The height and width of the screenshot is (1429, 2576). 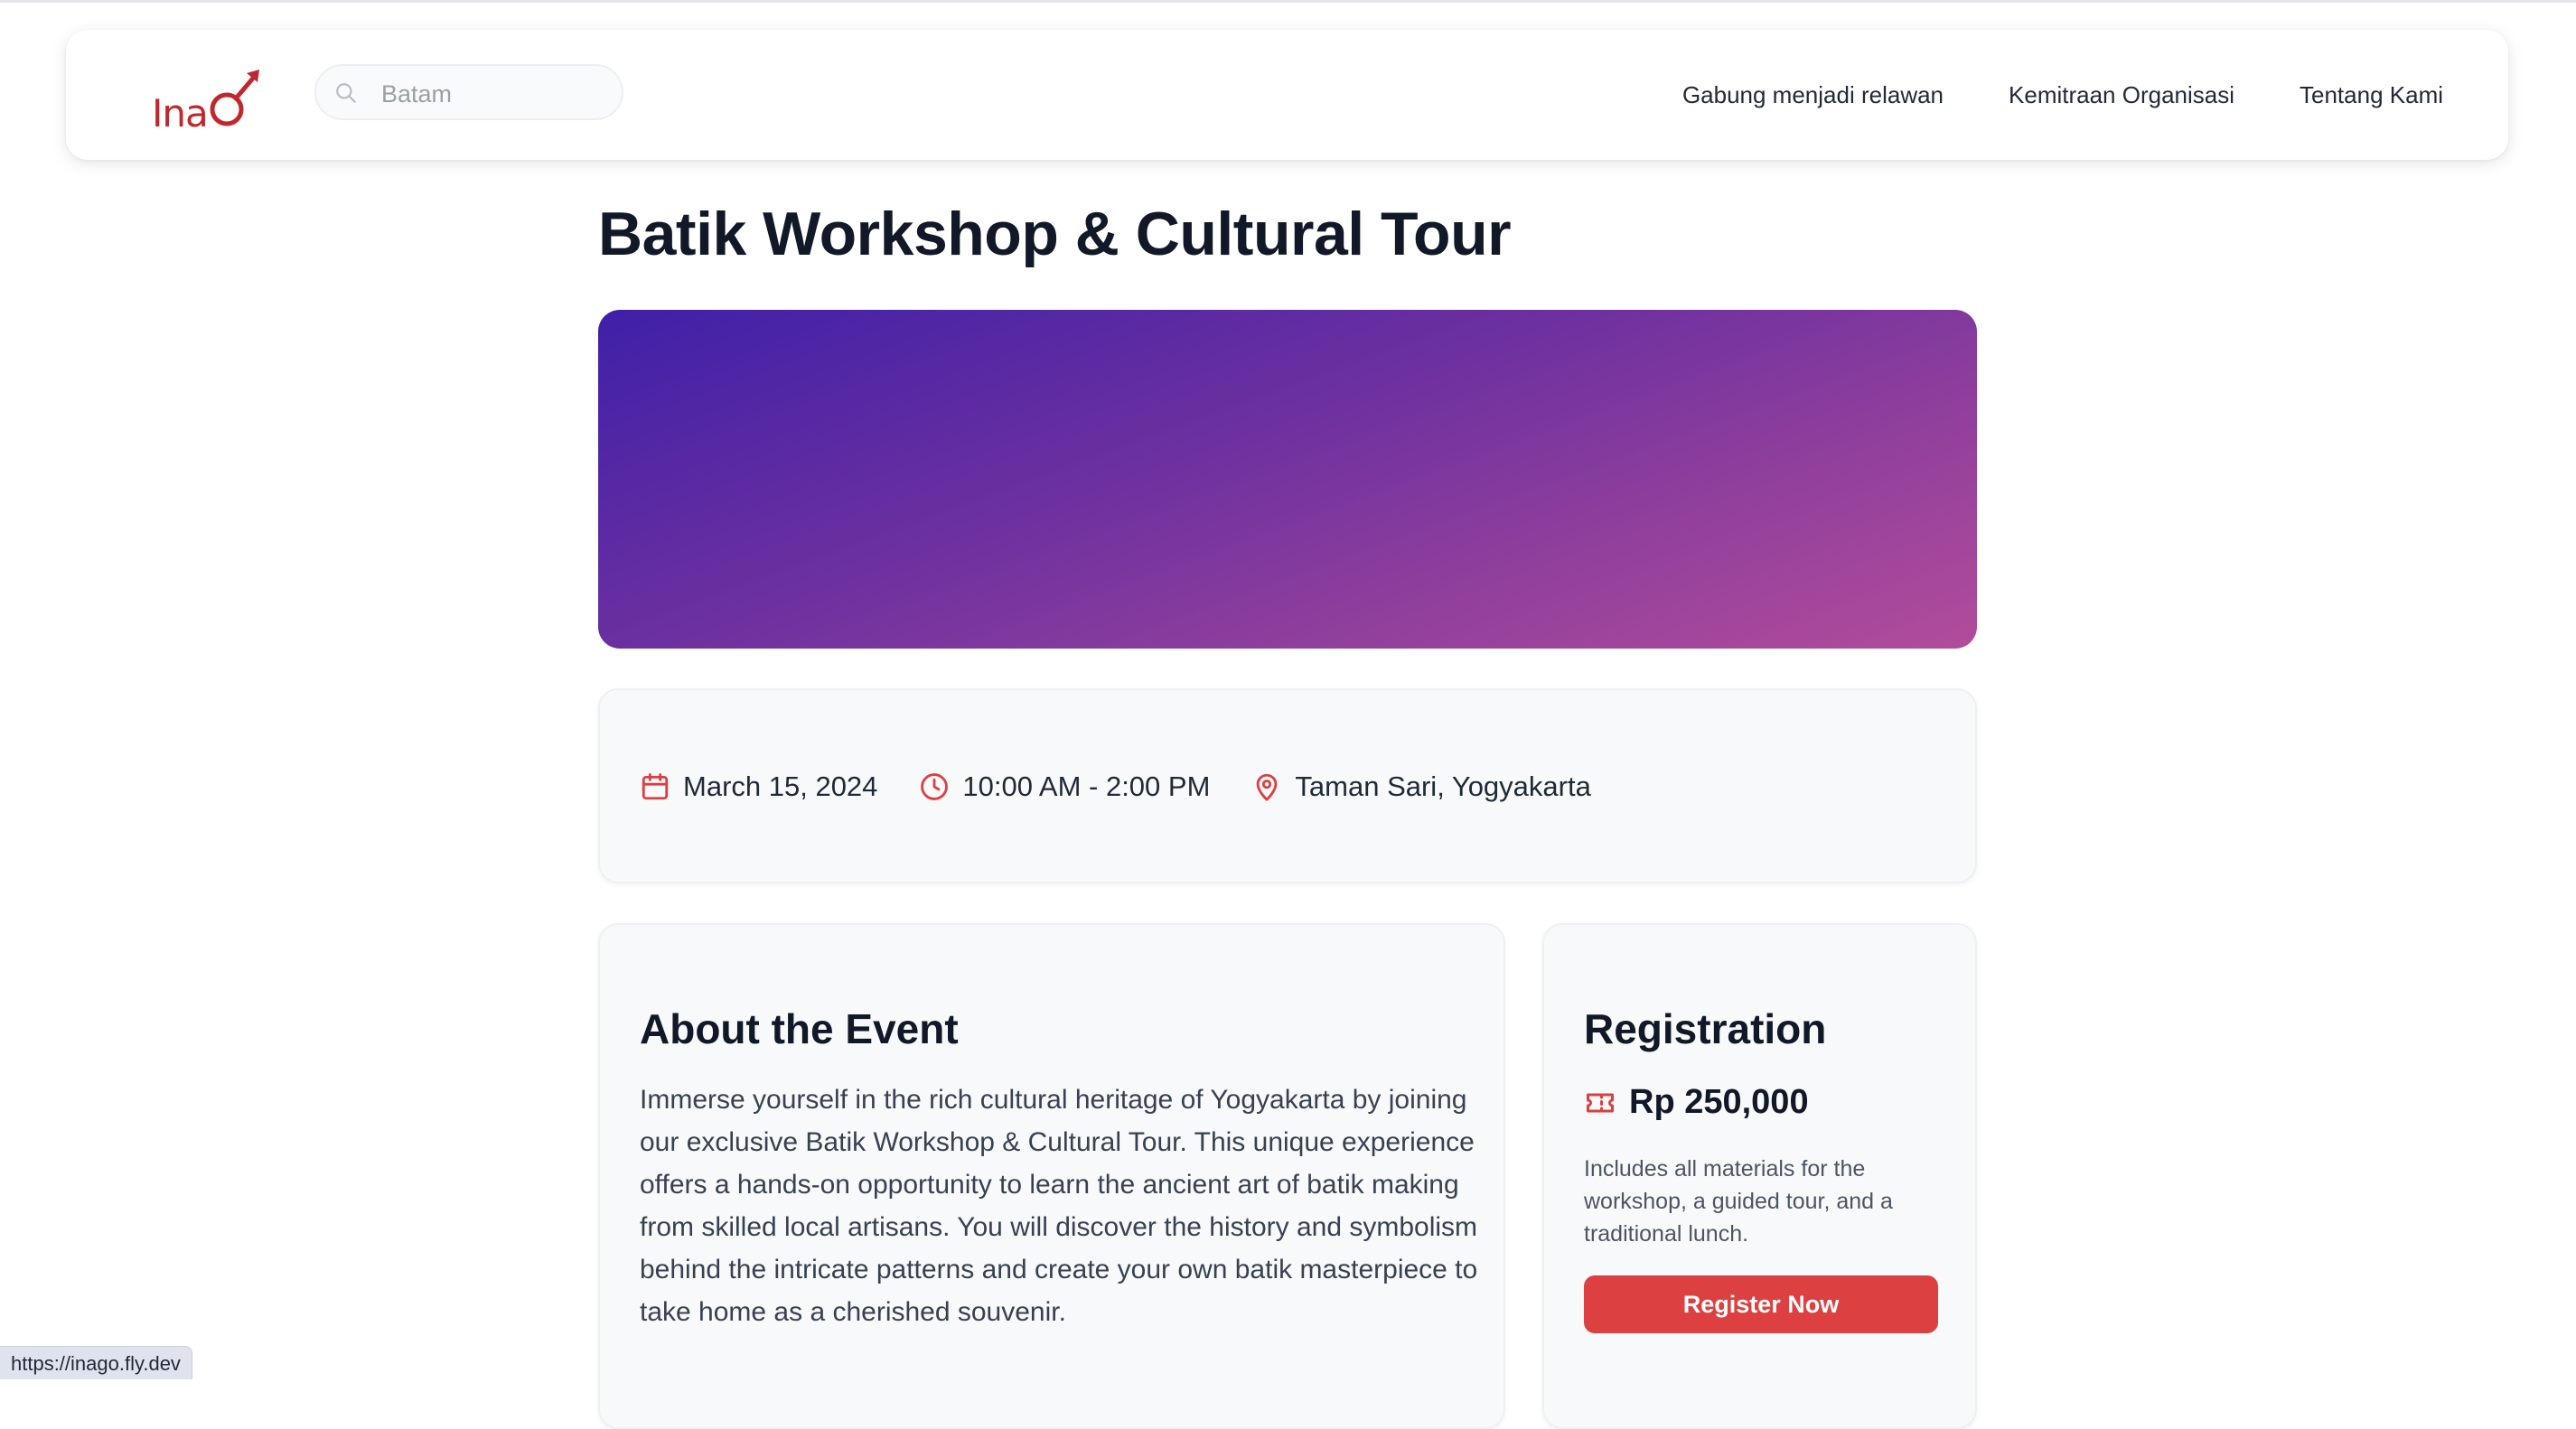 I want to click on price-text: Rp 250,000, so click(x=1719, y=1102).